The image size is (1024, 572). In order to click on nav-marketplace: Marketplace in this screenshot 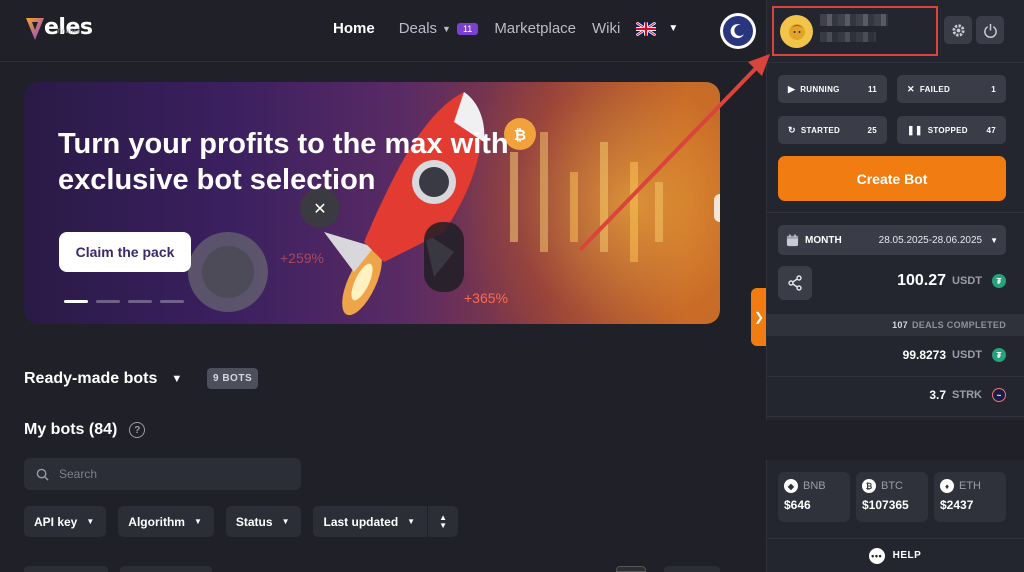, I will do `click(535, 28)`.